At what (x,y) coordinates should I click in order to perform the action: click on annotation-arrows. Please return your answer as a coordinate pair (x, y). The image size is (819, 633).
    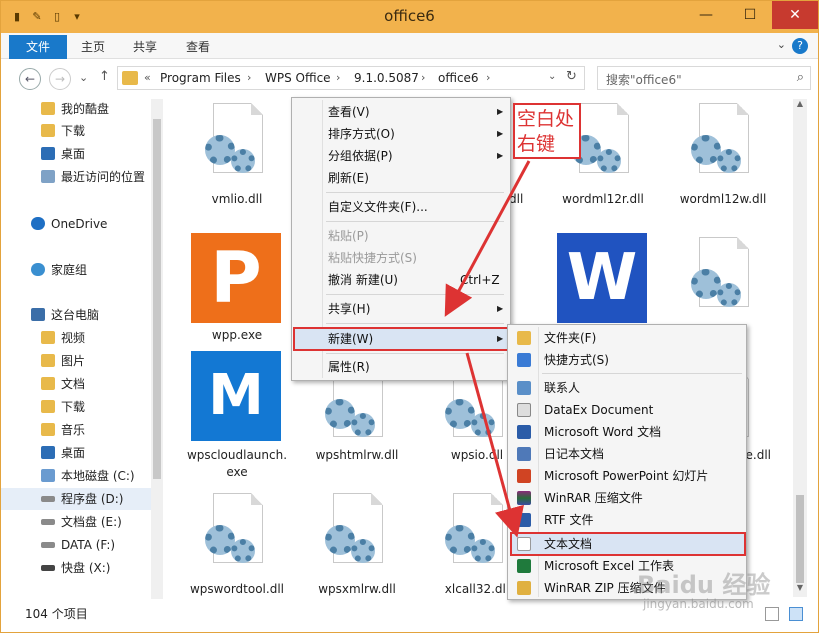
    Looking at the image, I should click on (487, 349).